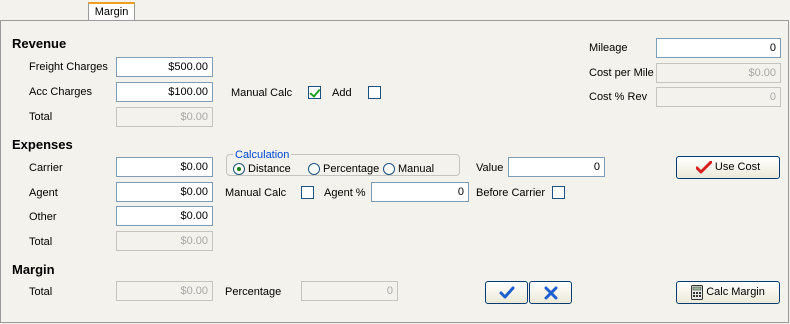  I want to click on calc-manual-radio, so click(389, 169).